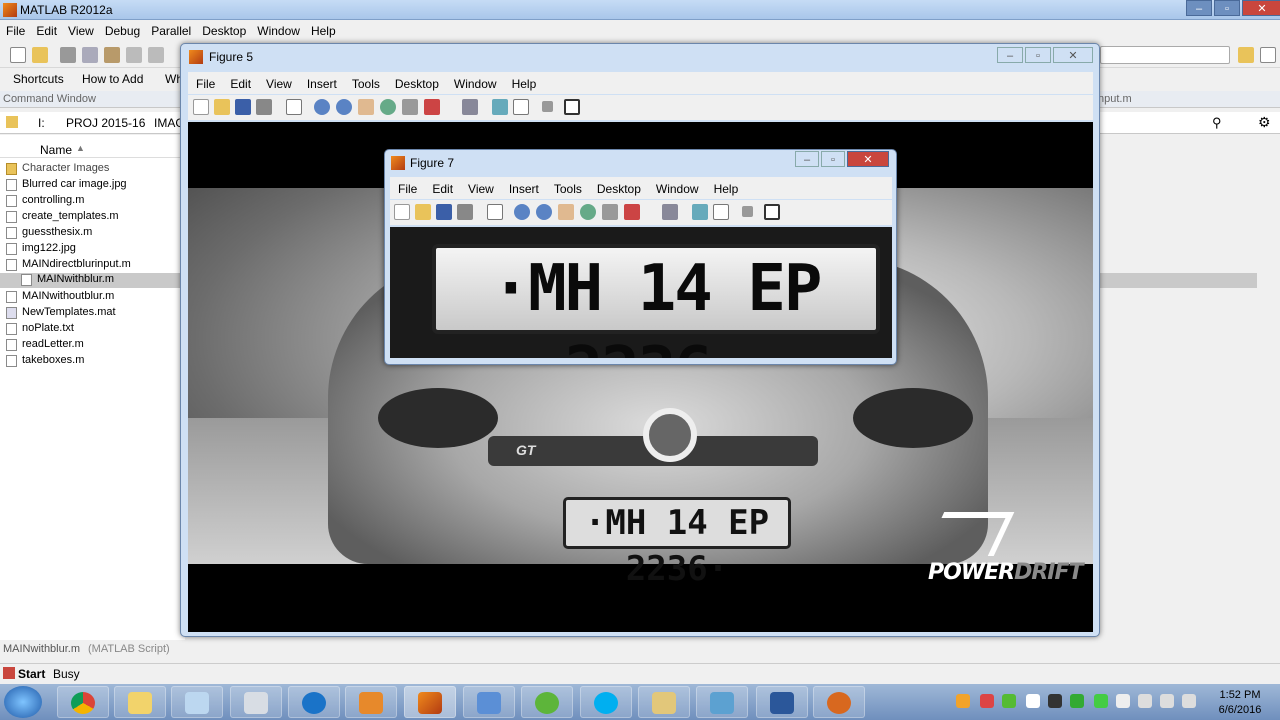  What do you see at coordinates (126, 31) in the screenshot?
I see `menu-debug: Debug` at bounding box center [126, 31].